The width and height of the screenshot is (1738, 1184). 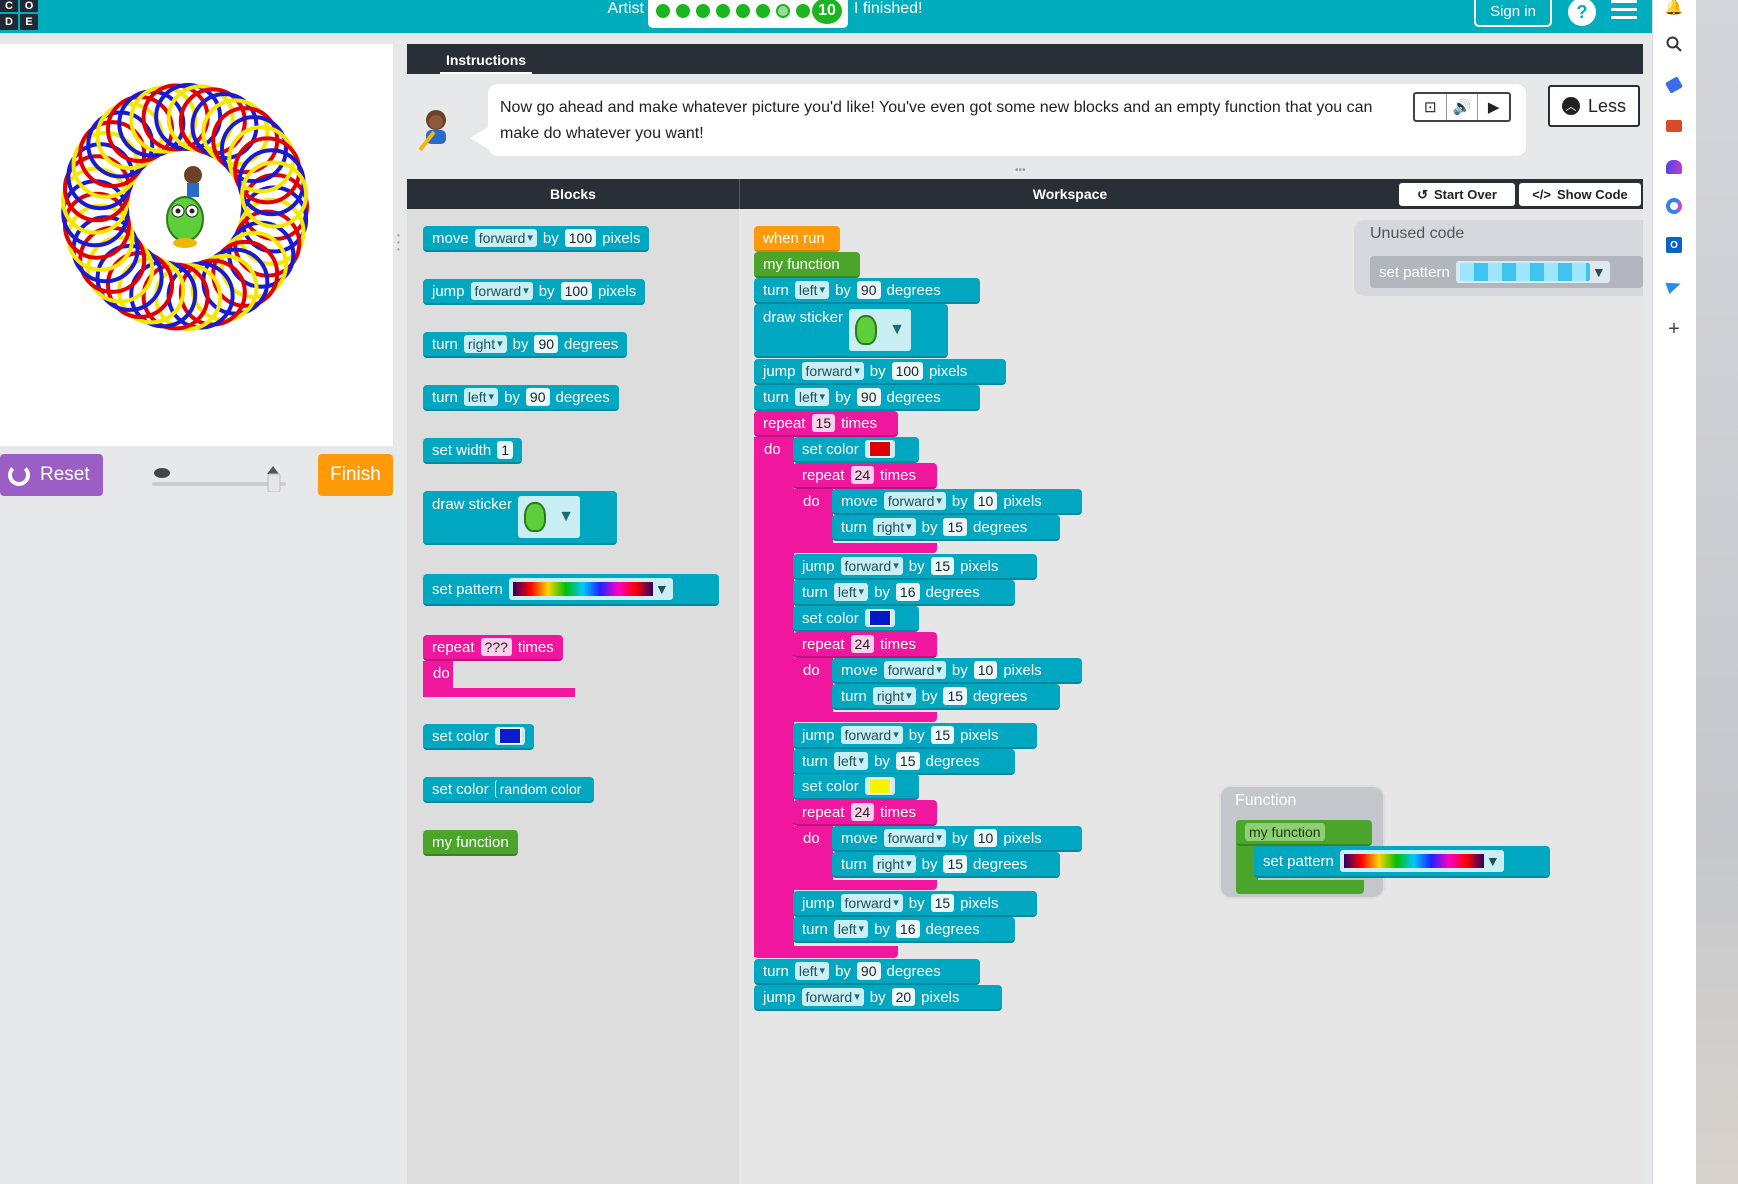 I want to click on call-my-function-block: my function, so click(x=807, y=265).